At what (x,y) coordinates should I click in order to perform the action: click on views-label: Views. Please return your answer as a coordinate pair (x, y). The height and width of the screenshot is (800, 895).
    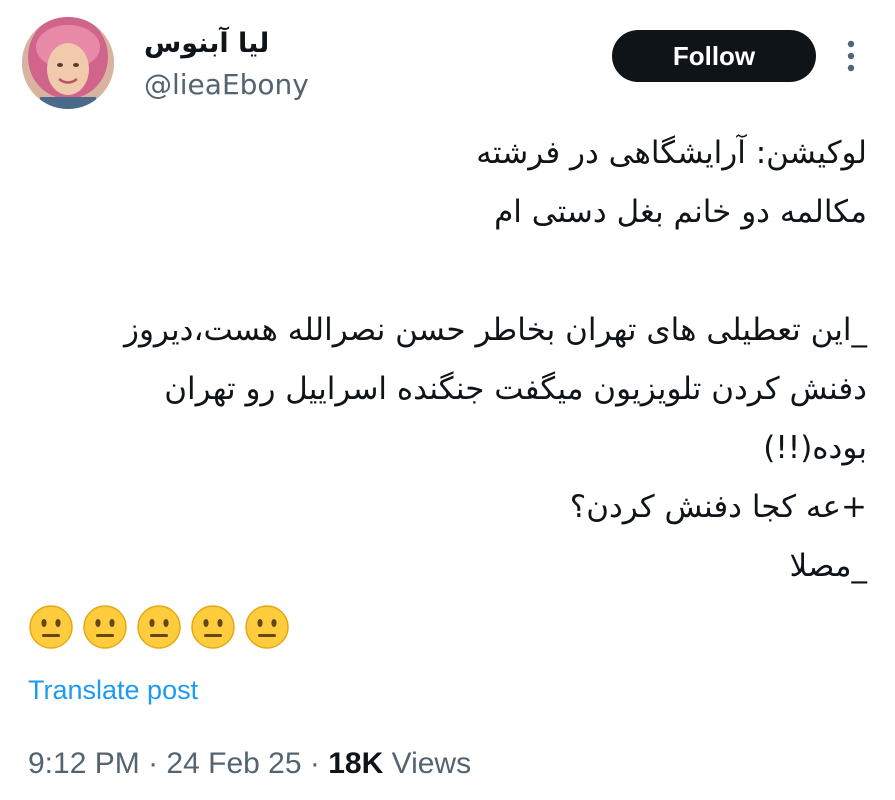
    Looking at the image, I should click on (431, 763).